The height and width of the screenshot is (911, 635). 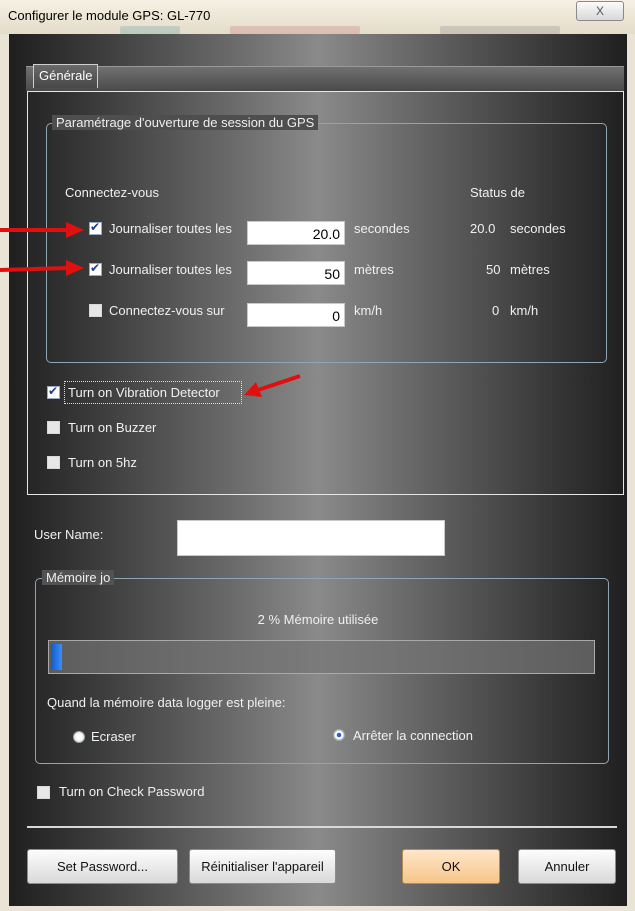 What do you see at coordinates (262, 866) in the screenshot?
I see `reset-device-button: Réinitialiser l'appareil` at bounding box center [262, 866].